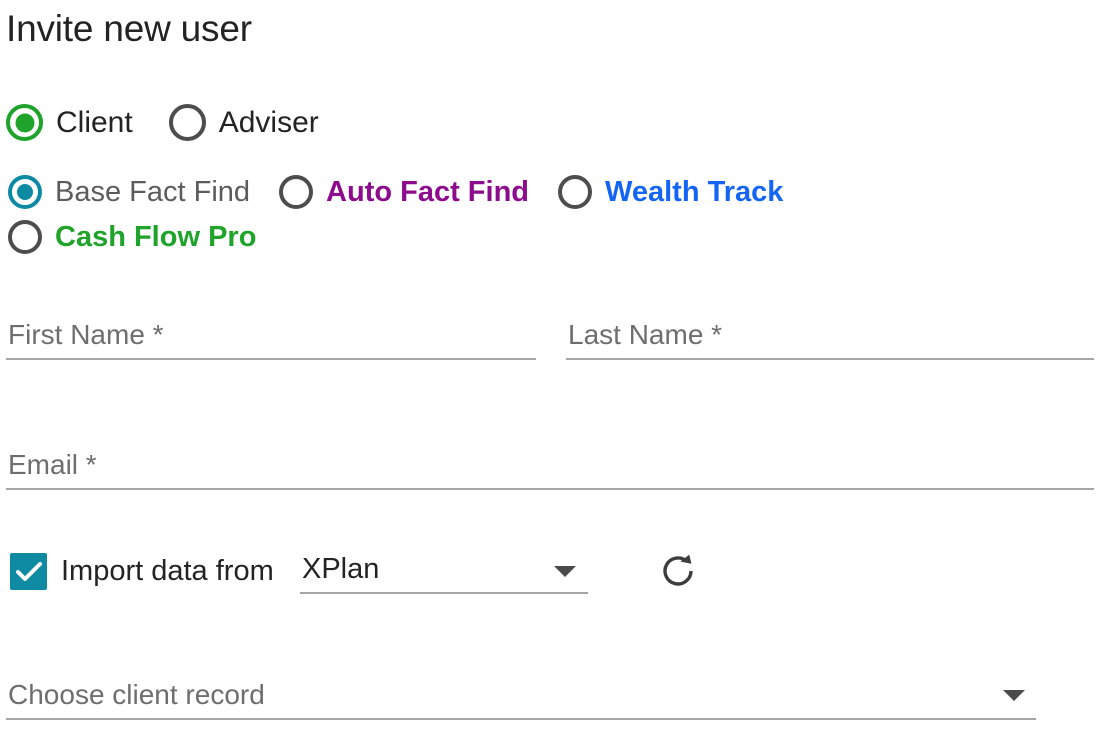  Describe the element at coordinates (25, 192) in the screenshot. I see `radio-base-fact-find-indicator` at that location.